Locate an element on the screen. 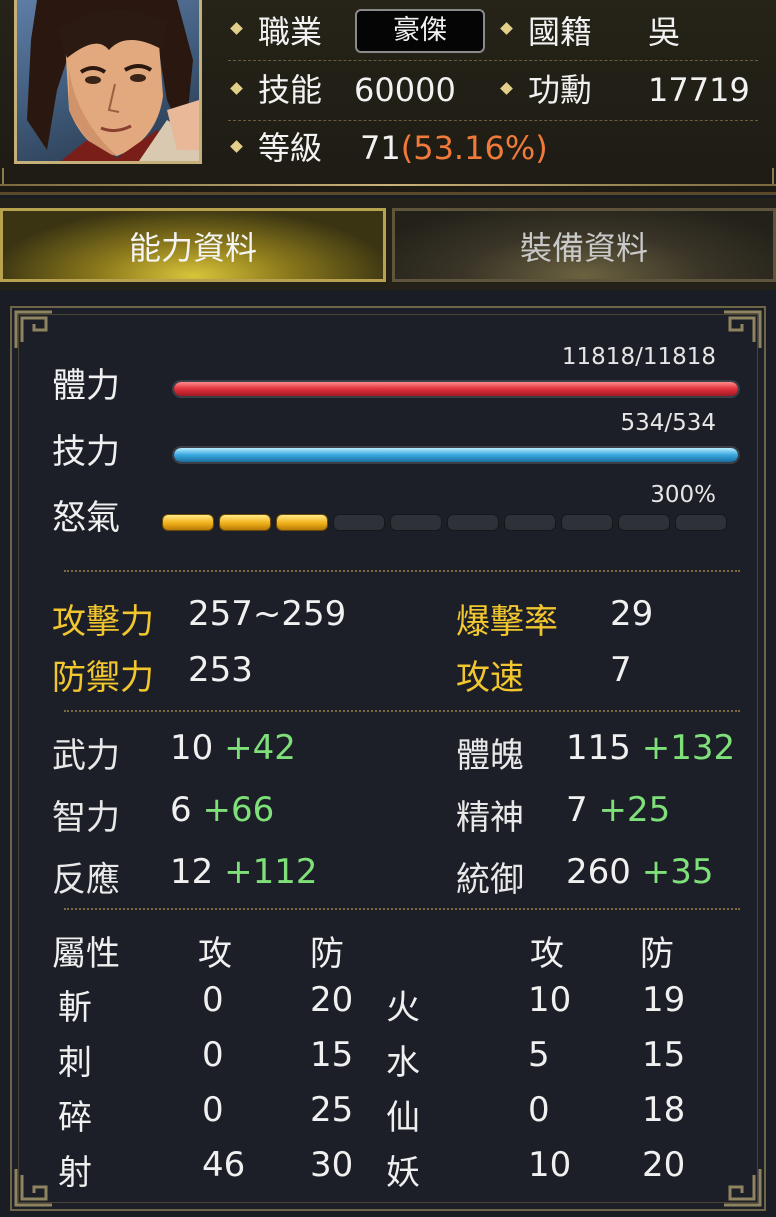  crit-label: 爆擊率 is located at coordinates (507, 622).